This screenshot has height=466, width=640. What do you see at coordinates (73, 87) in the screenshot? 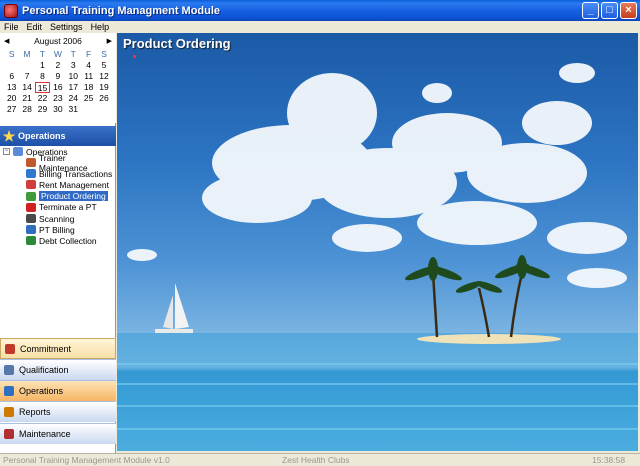
I see `calendar-day: 17` at bounding box center [73, 87].